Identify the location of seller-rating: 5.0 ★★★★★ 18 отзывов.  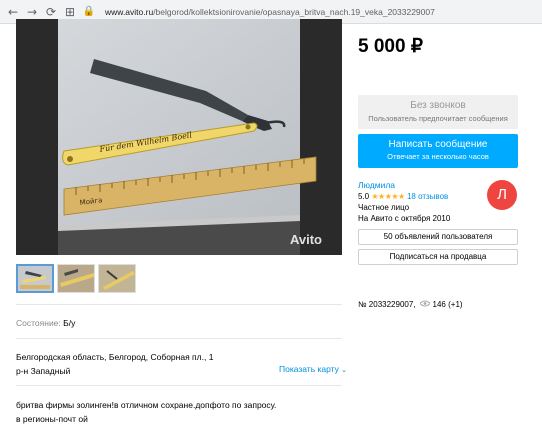
(404, 196).